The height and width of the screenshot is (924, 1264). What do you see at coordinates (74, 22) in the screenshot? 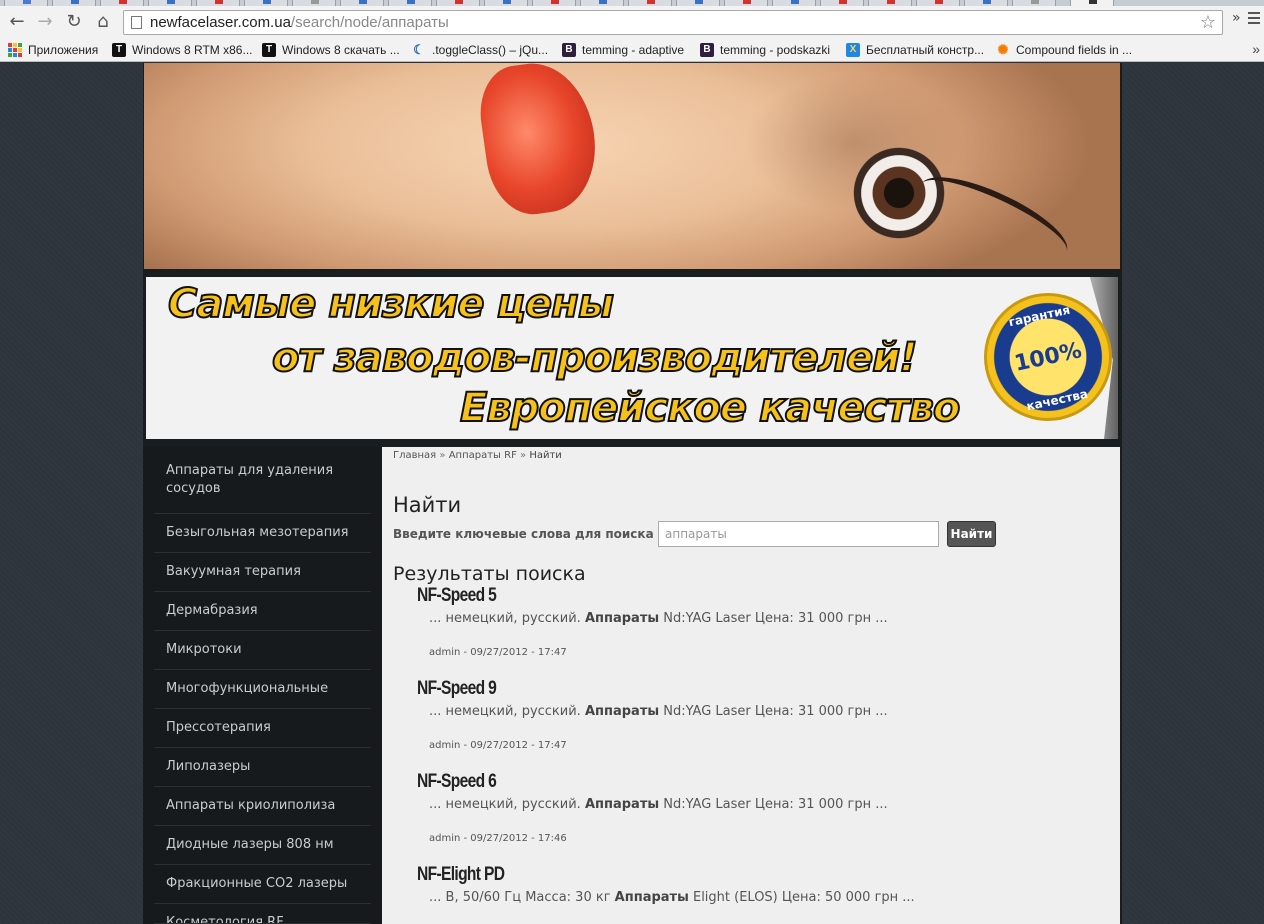
I see `reload-icon: ↻` at bounding box center [74, 22].